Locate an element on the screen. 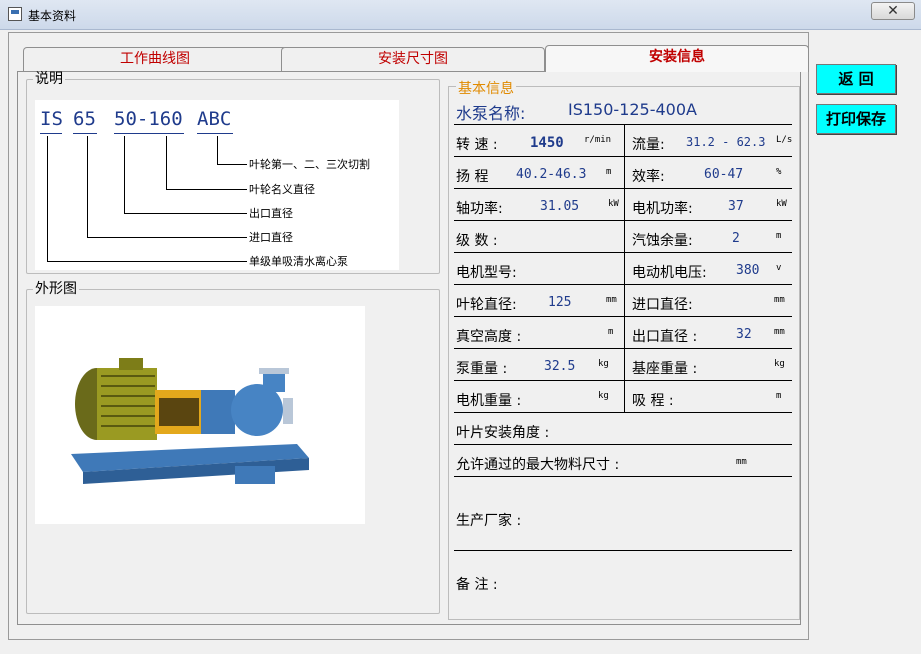 Image resolution: width=921 pixels, height=654 pixels. stages-label: 级 数 : is located at coordinates (477, 241).